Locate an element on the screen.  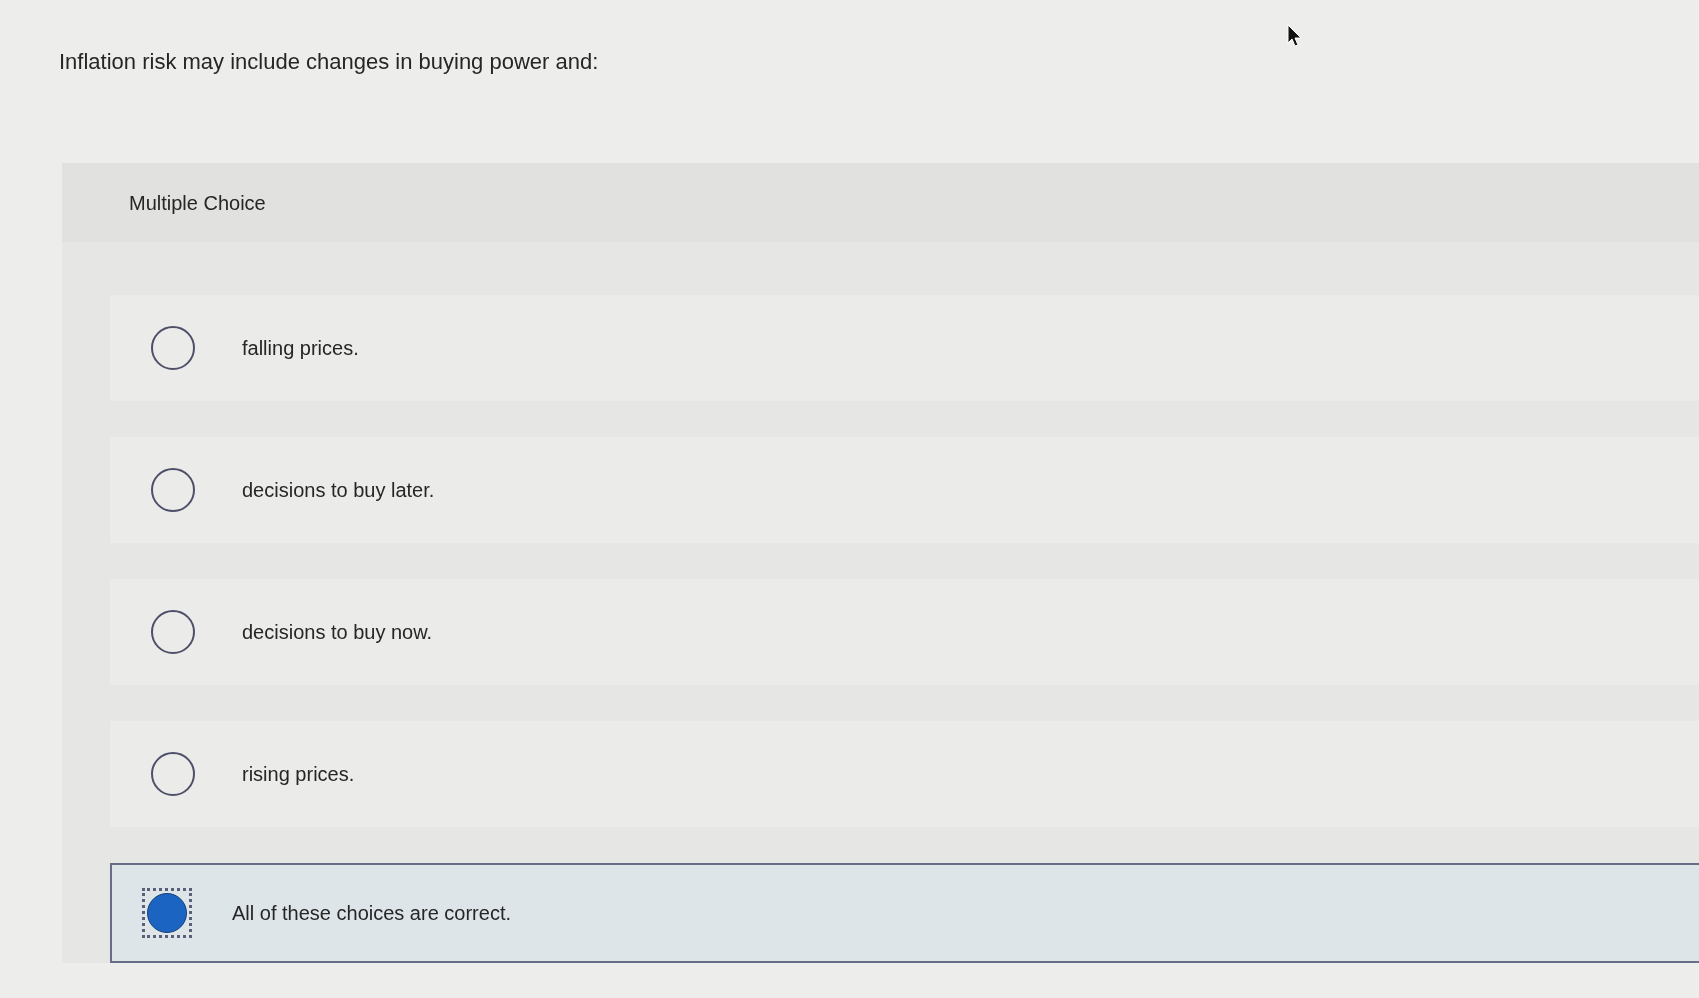
choice-row: falling prices. is located at coordinates (904, 348).